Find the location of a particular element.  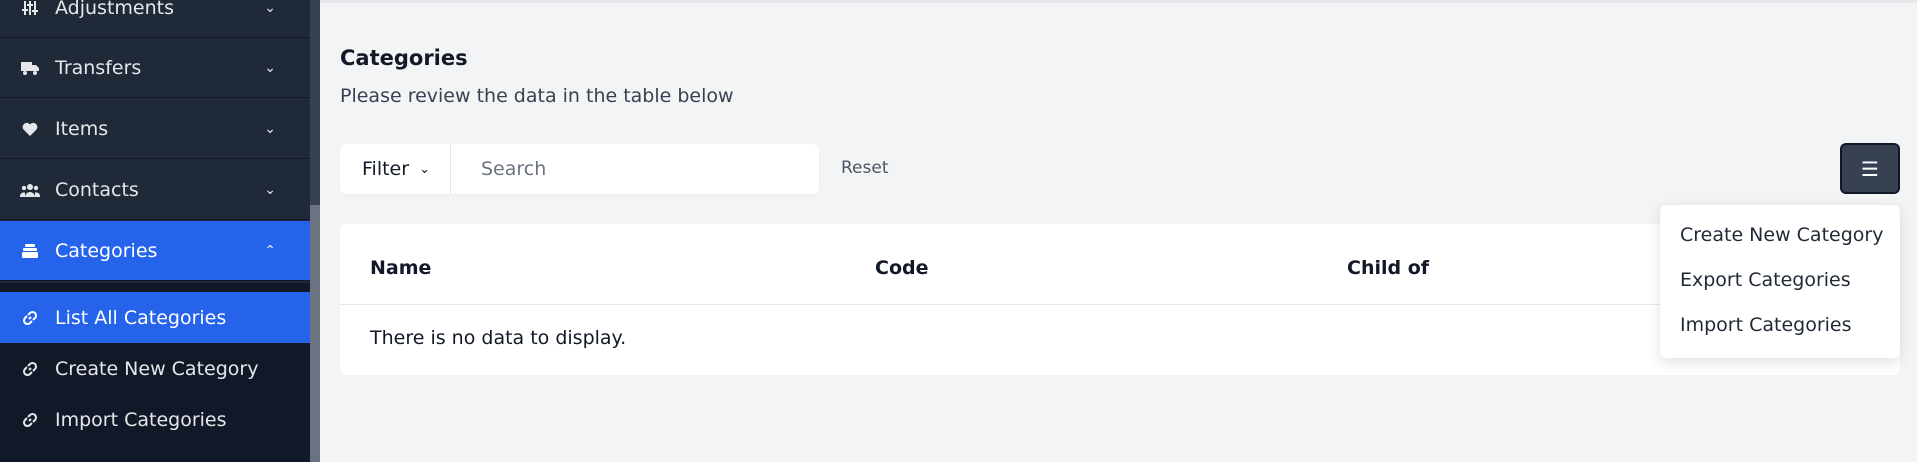

menu-item-create-new-category: Create New Category is located at coordinates (1781, 235).